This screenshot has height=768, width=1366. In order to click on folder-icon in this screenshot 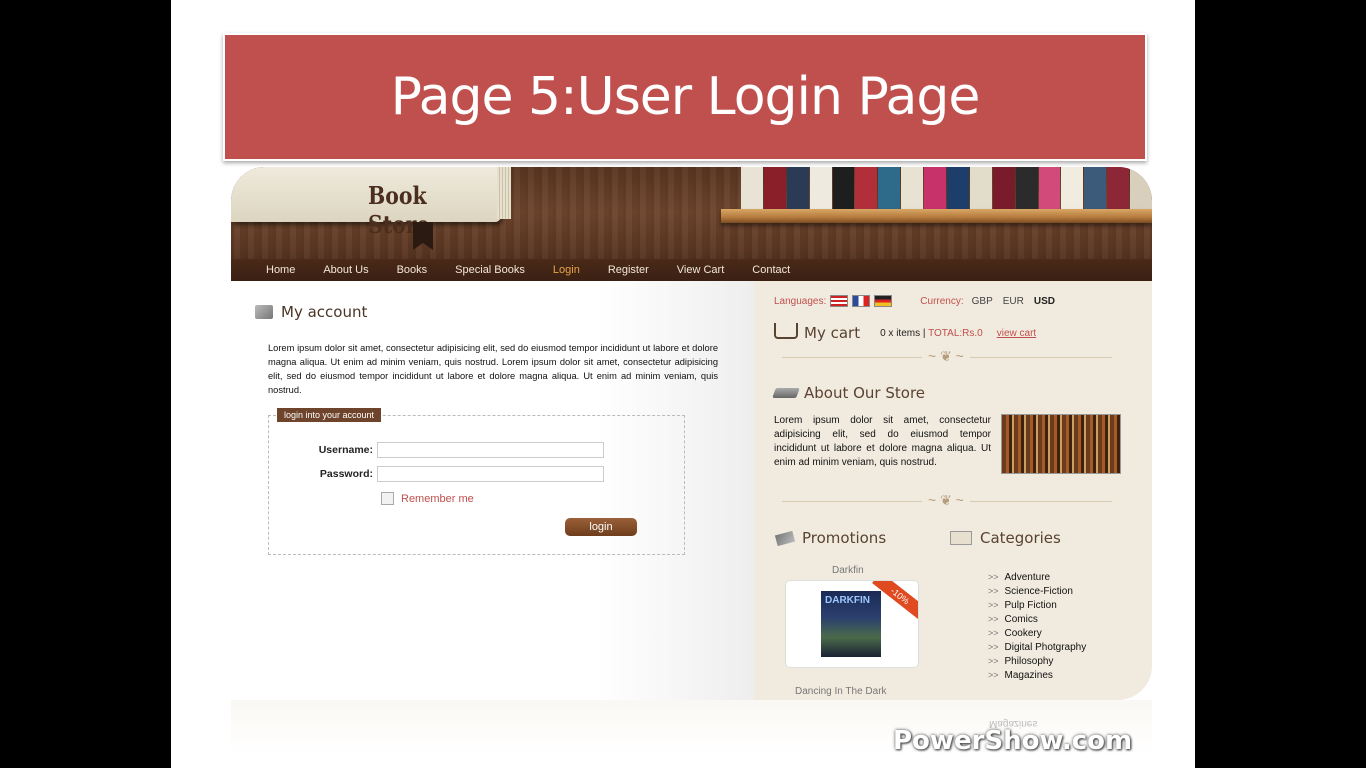, I will do `click(961, 538)`.